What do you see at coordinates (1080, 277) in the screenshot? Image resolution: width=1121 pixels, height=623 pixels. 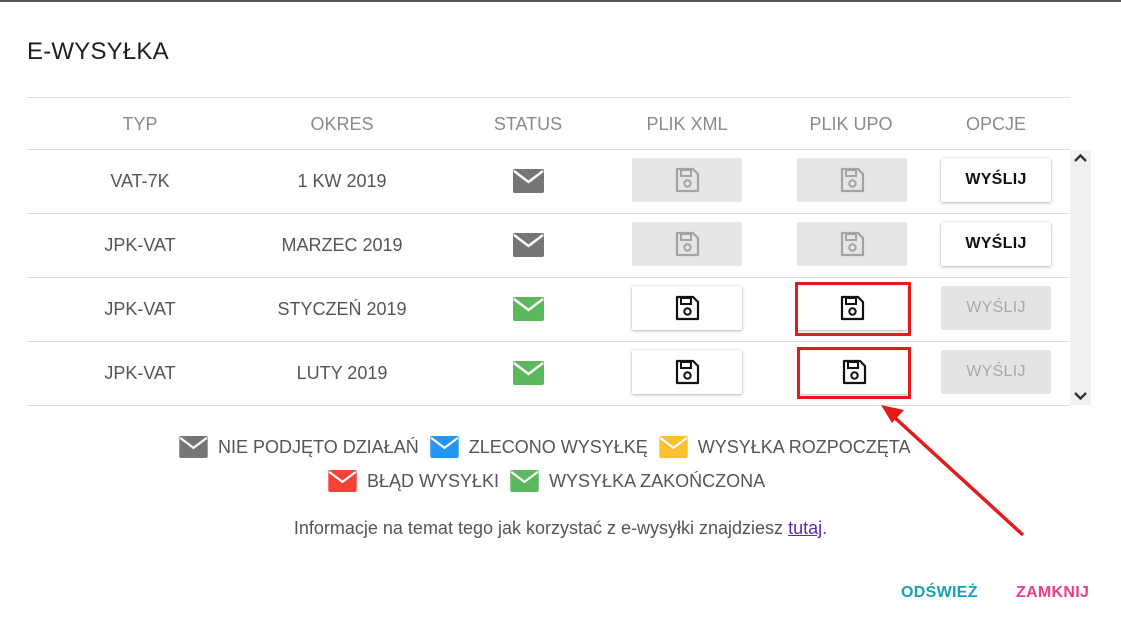 I see `table-scrollbar` at bounding box center [1080, 277].